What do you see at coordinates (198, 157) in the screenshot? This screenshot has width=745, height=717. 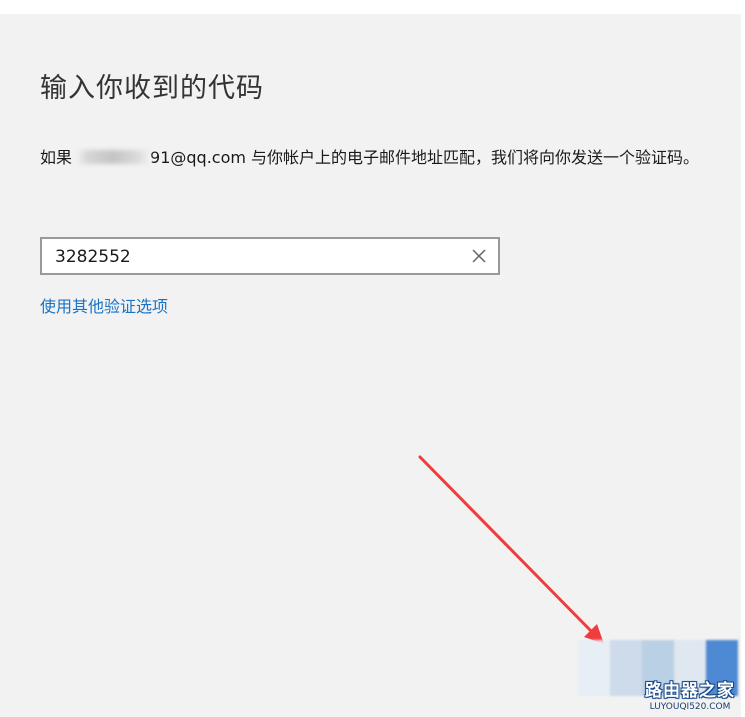 I see `email-suffix: 91@qq.com` at bounding box center [198, 157].